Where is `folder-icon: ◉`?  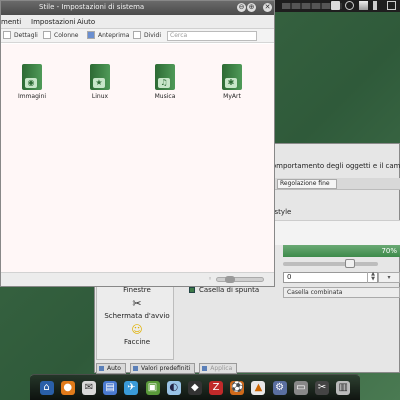 folder-icon: ◉ is located at coordinates (32, 77).